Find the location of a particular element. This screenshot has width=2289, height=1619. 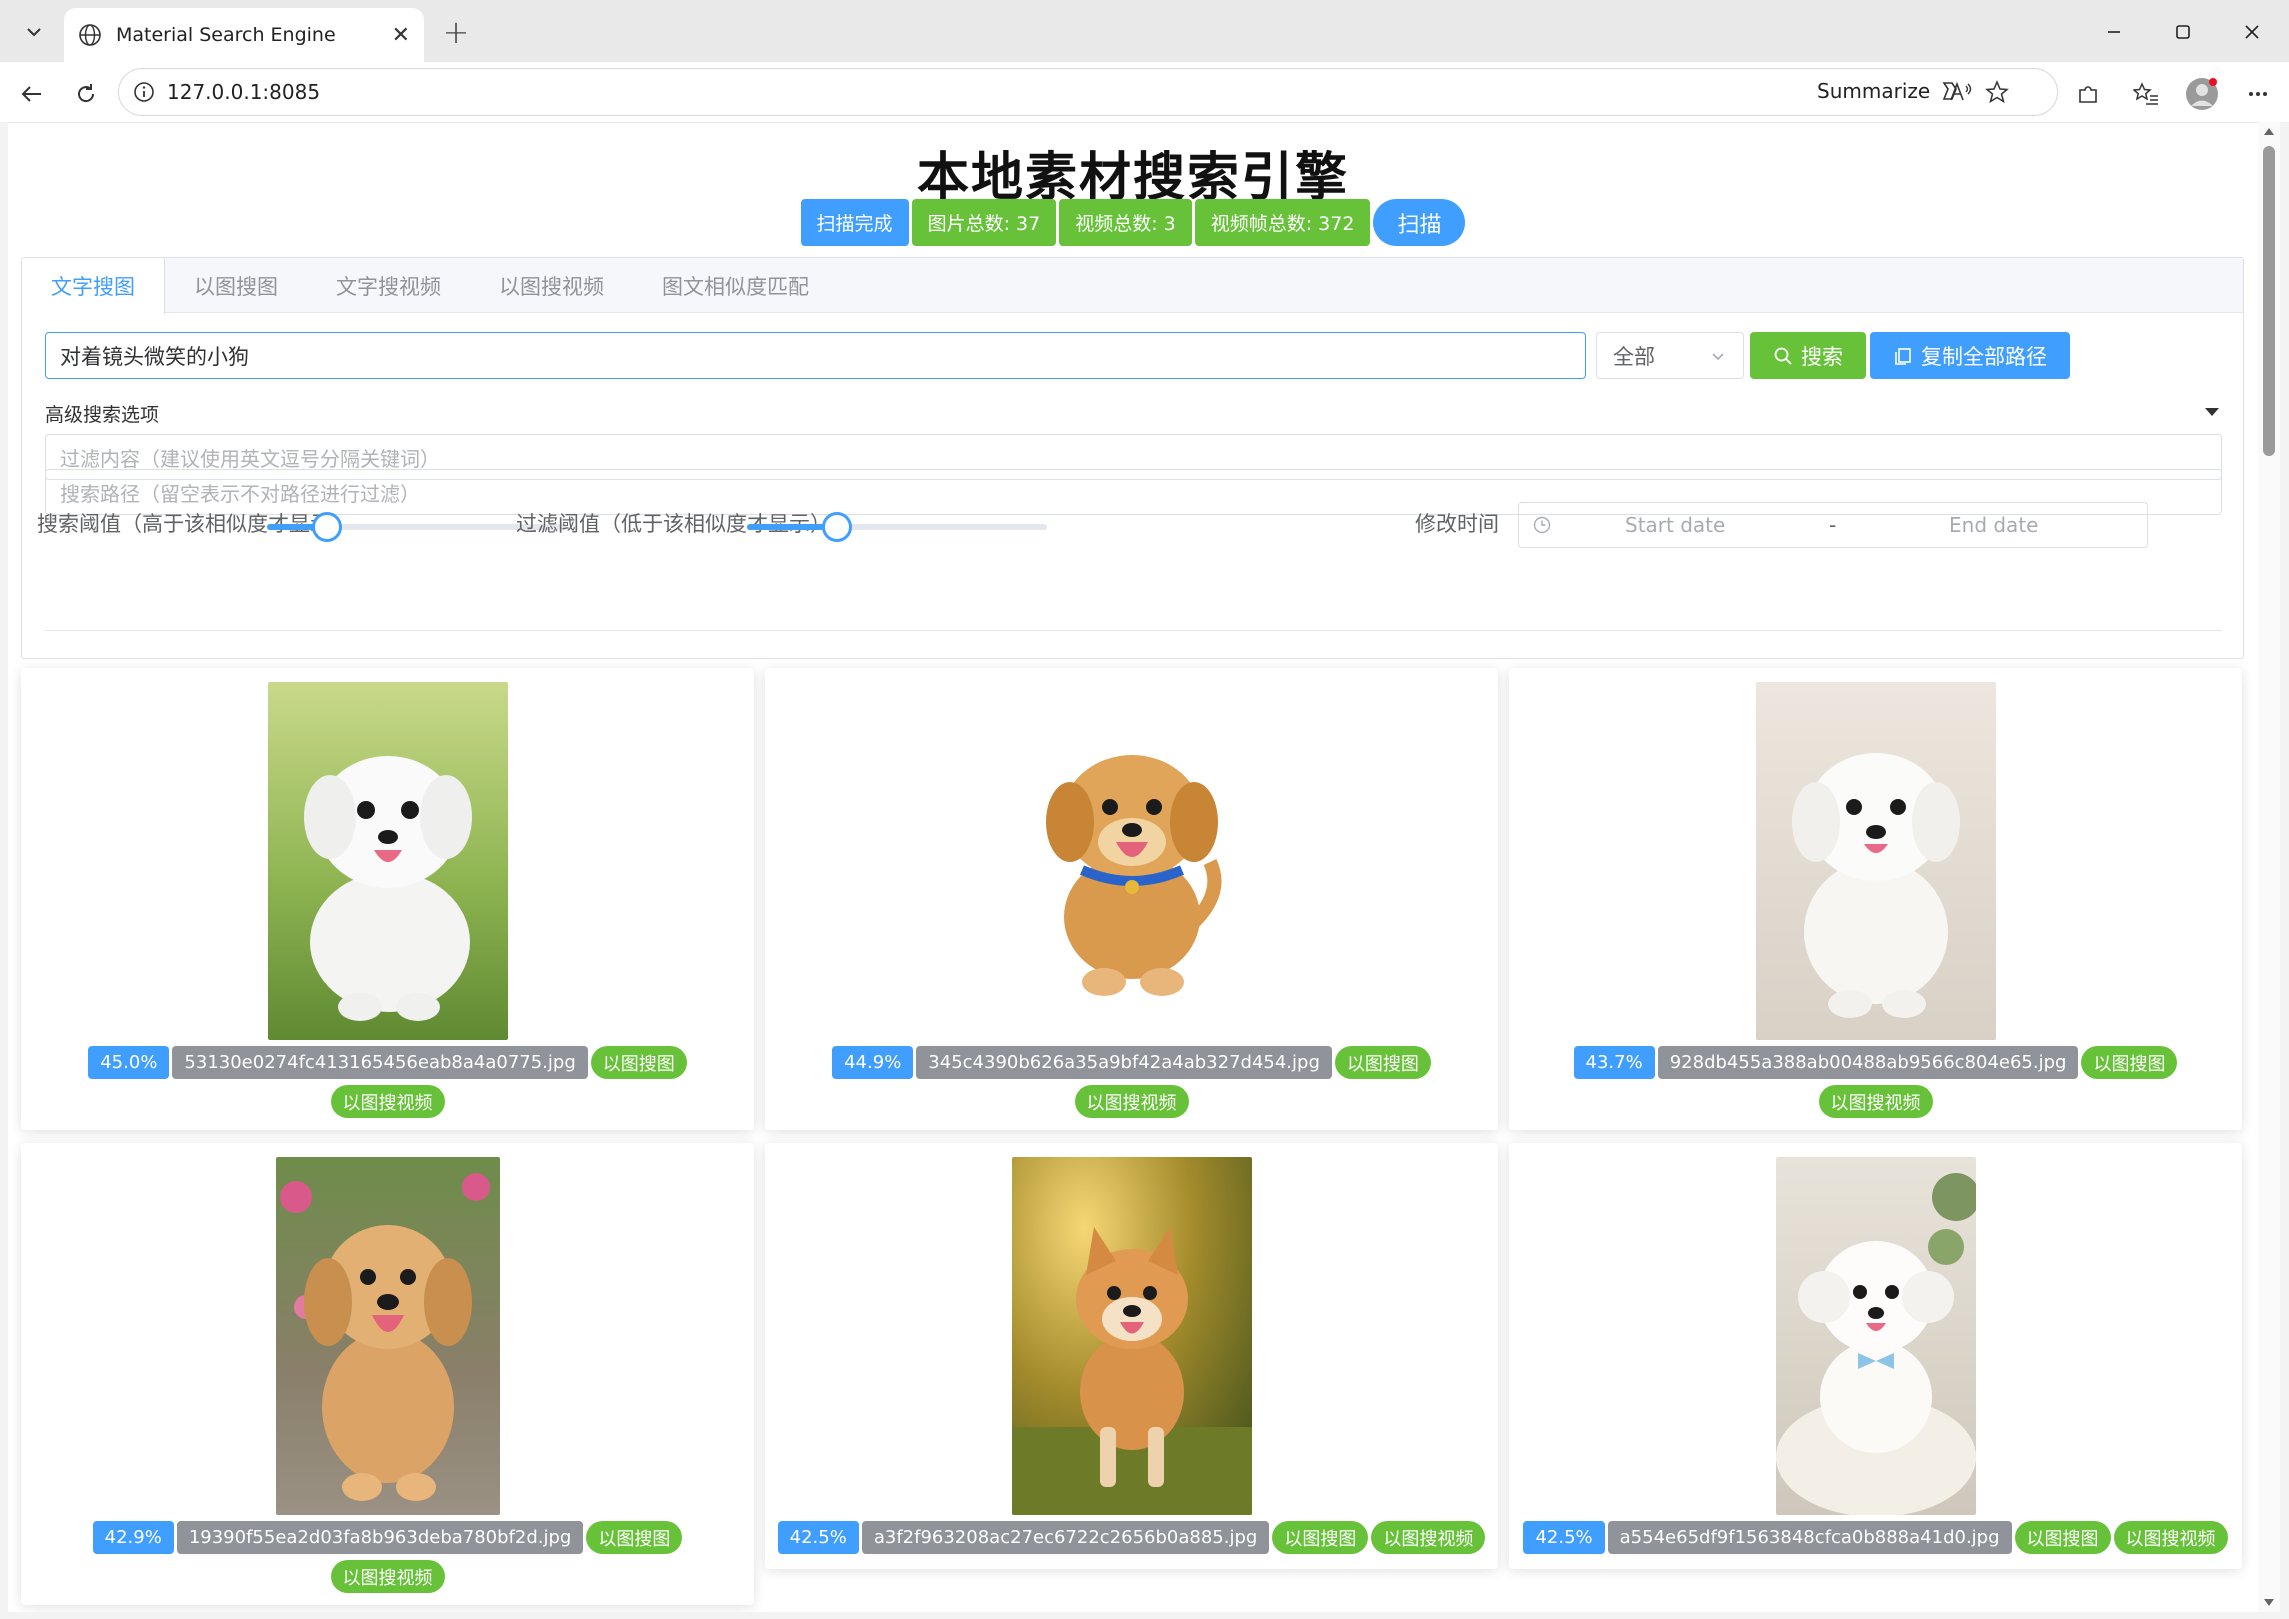

favorite-button is located at coordinates (1997, 92).